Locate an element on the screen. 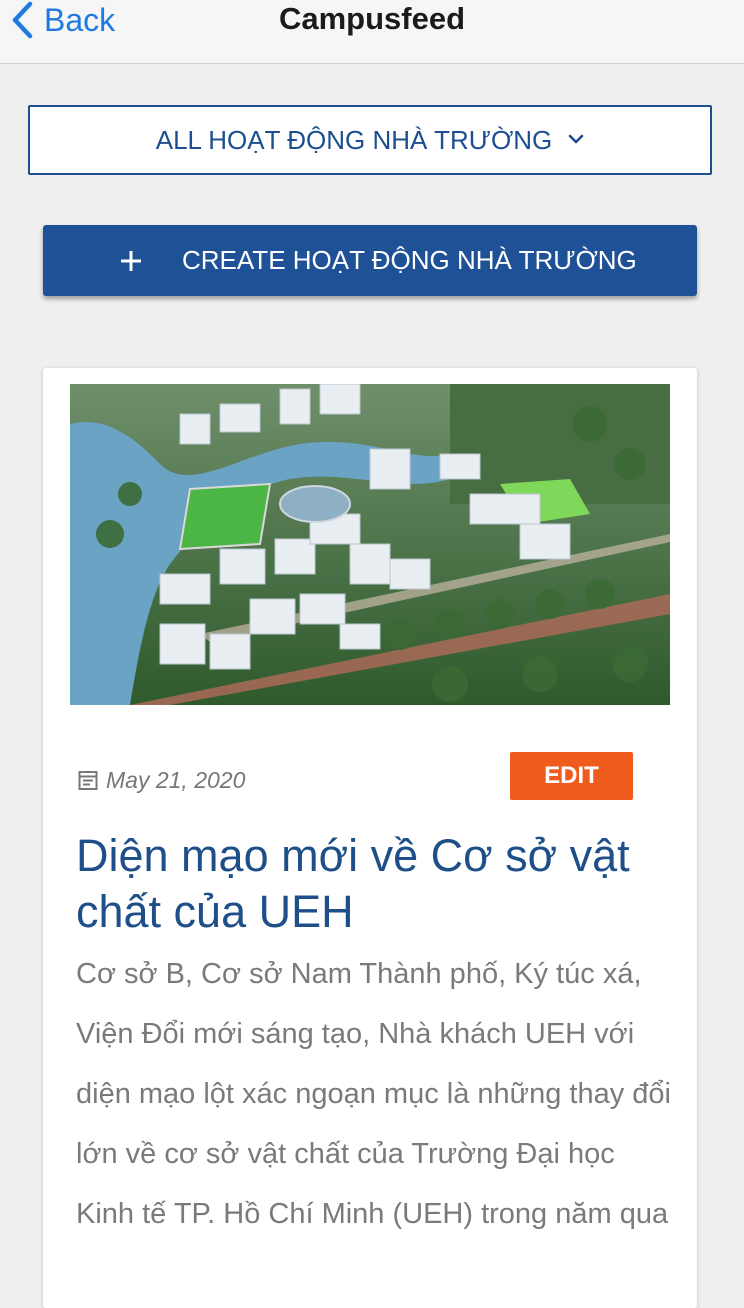 The width and height of the screenshot is (744, 1308). back-label: Back is located at coordinates (80, 19).